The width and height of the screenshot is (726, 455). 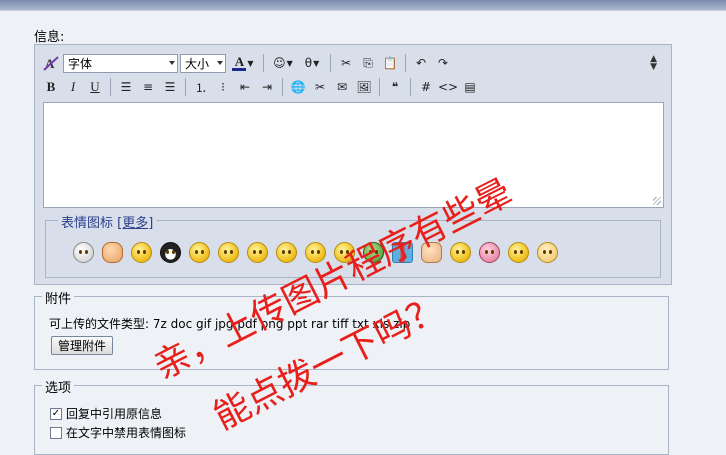 What do you see at coordinates (443, 63) in the screenshot?
I see `redo-icon: ↷` at bounding box center [443, 63].